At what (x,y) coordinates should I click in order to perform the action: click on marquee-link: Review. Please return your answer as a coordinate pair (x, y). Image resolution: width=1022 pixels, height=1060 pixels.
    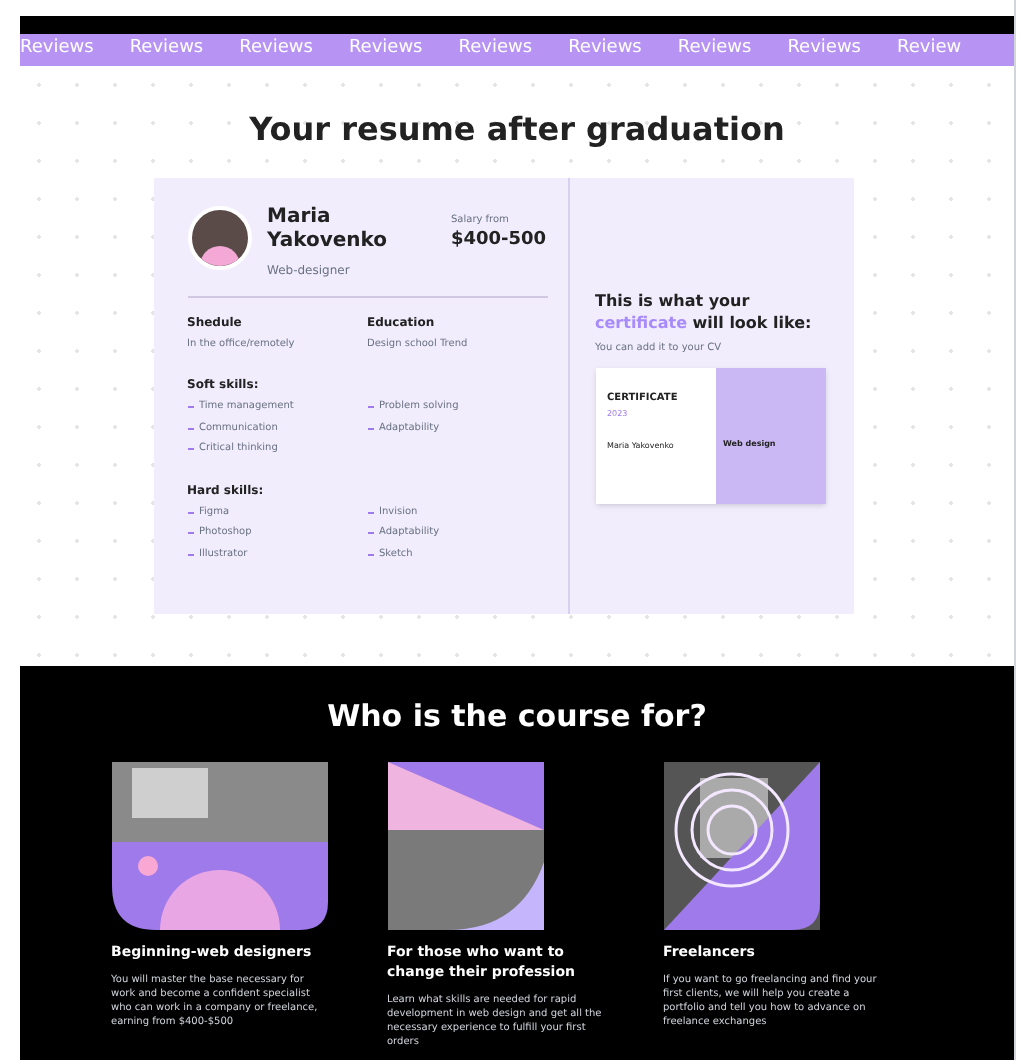
    Looking at the image, I should click on (929, 49).